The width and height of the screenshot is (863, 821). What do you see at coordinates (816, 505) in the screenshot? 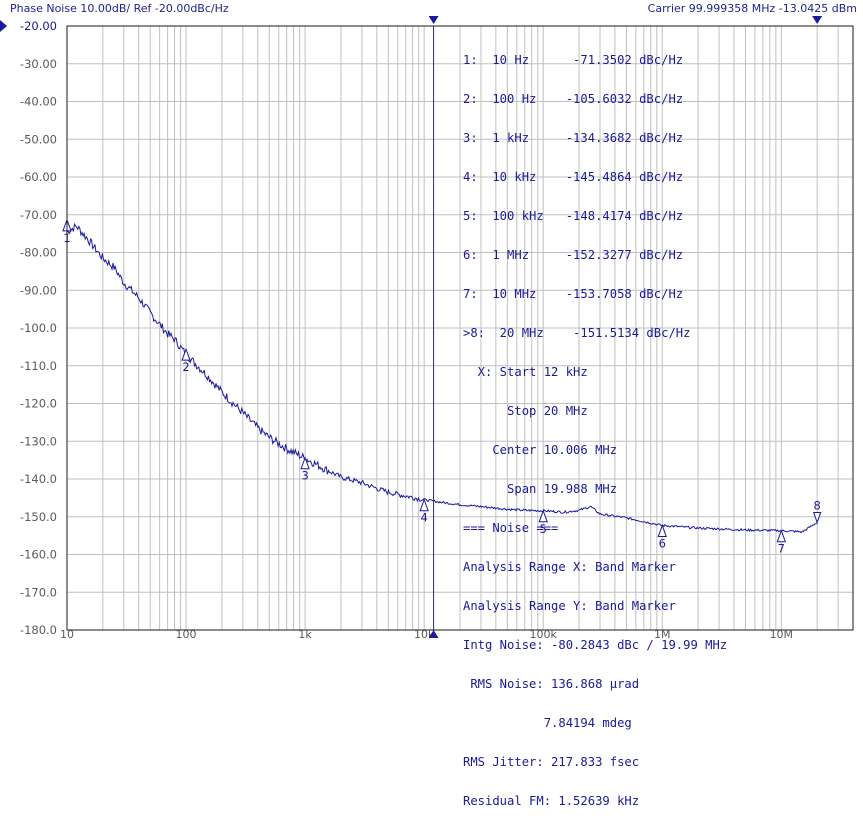
I see `marker-label: 8` at bounding box center [816, 505].